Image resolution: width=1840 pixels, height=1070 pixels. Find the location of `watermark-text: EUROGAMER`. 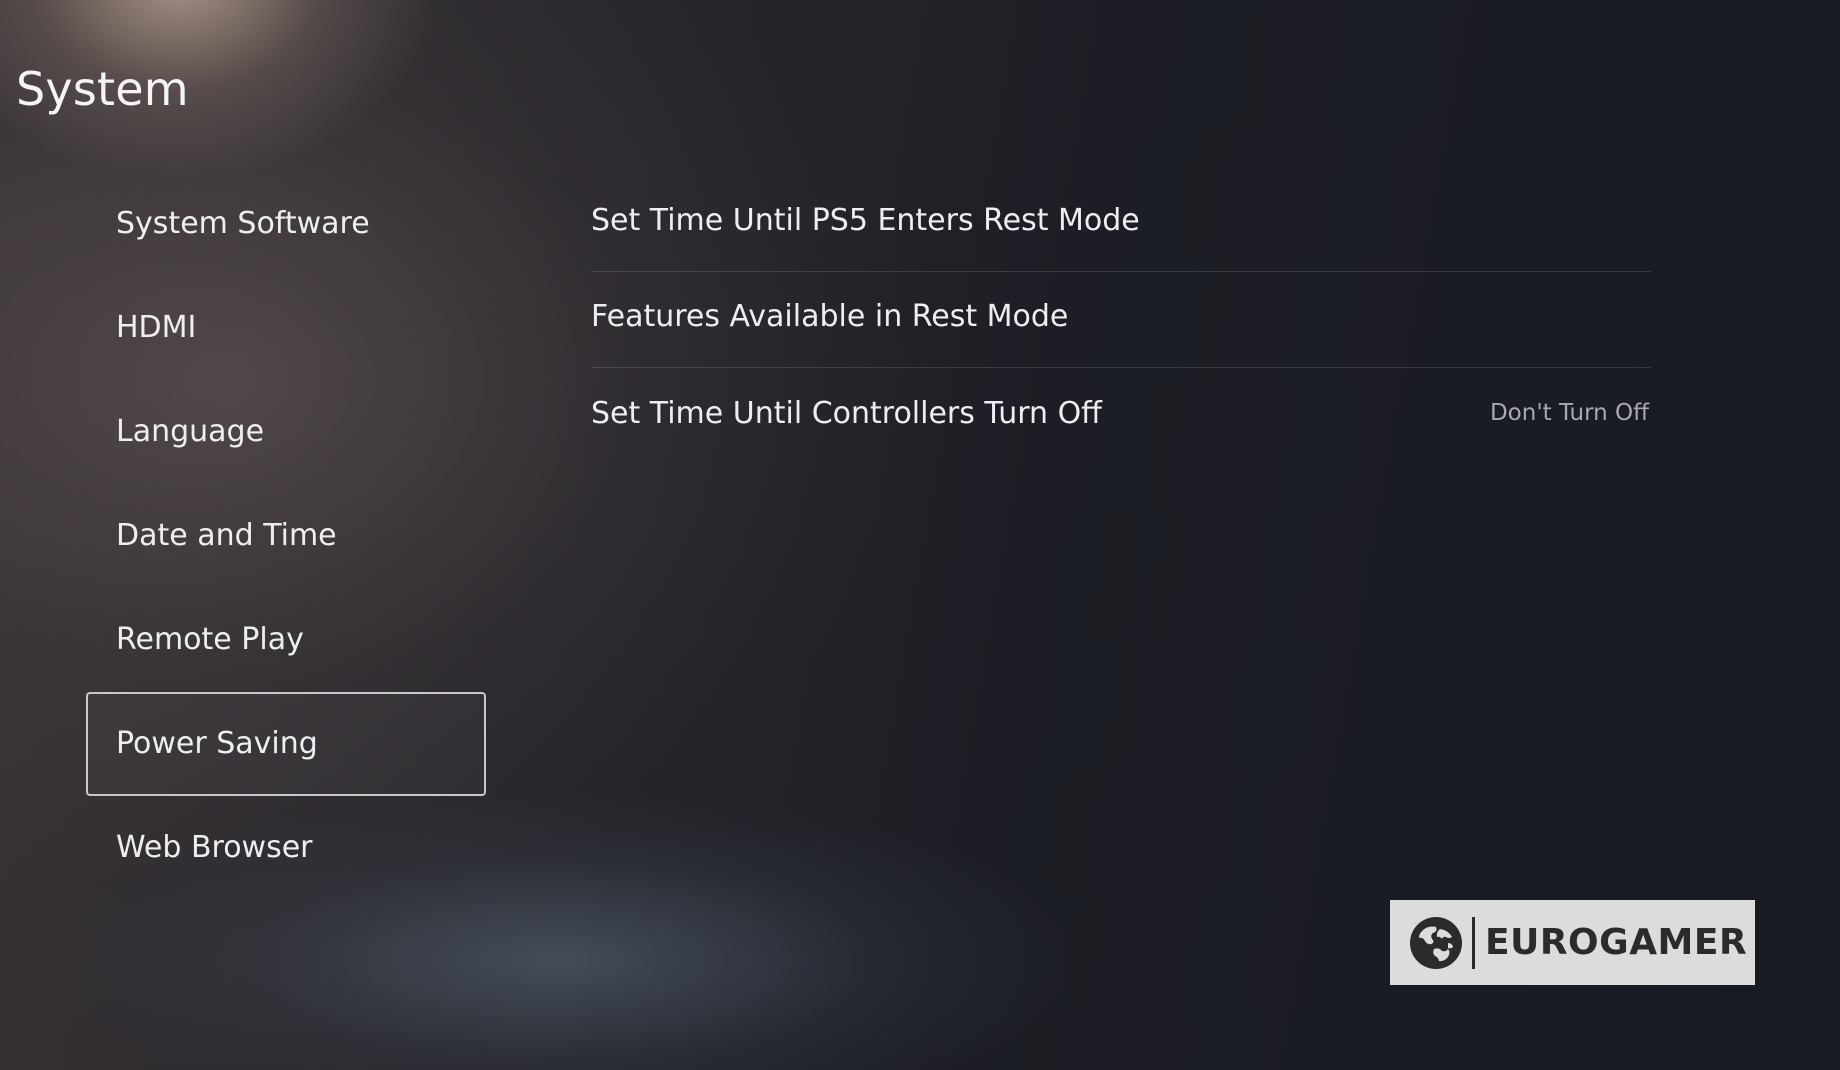

watermark-text: EUROGAMER is located at coordinates (1616, 942).